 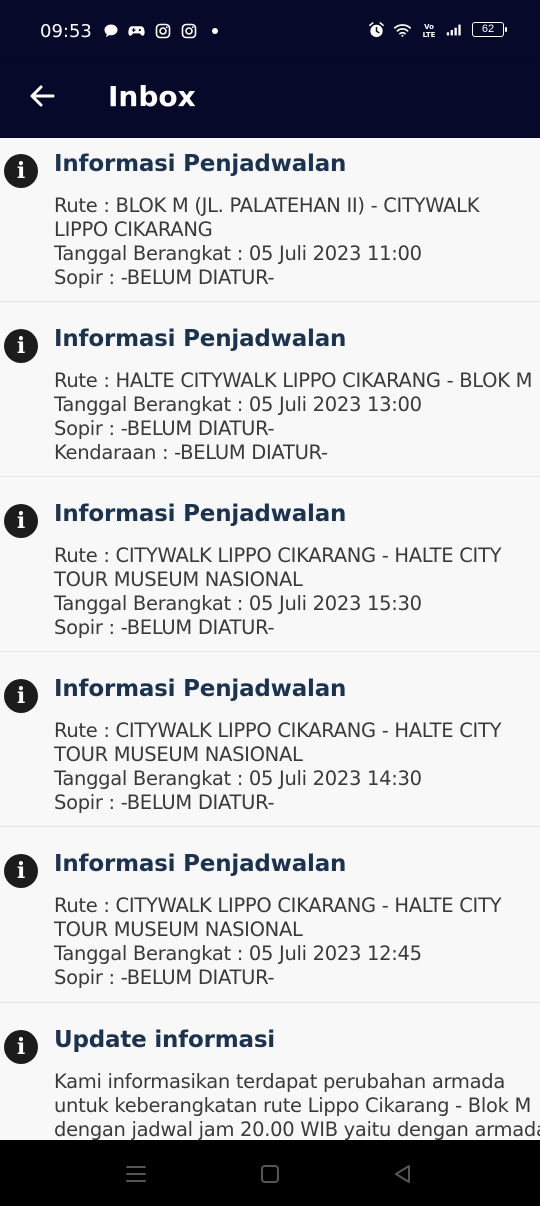 I want to click on triangle-back-icon, so click(x=402, y=1174).